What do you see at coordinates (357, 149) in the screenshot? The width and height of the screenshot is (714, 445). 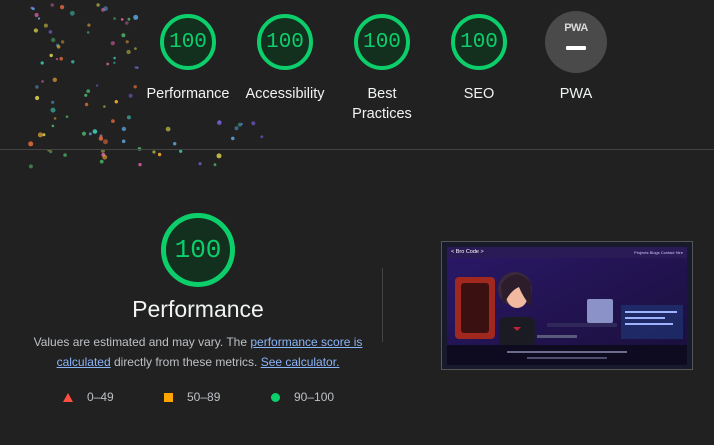 I see `section-divider` at bounding box center [357, 149].